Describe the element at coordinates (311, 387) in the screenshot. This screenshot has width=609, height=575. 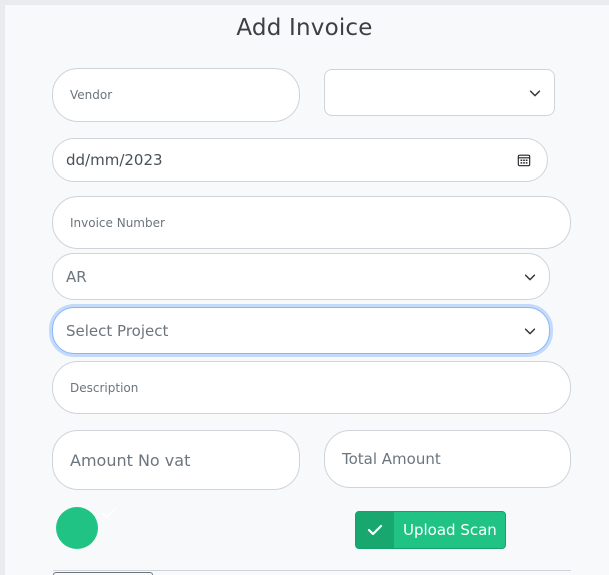
I see `description-input: Description` at that location.